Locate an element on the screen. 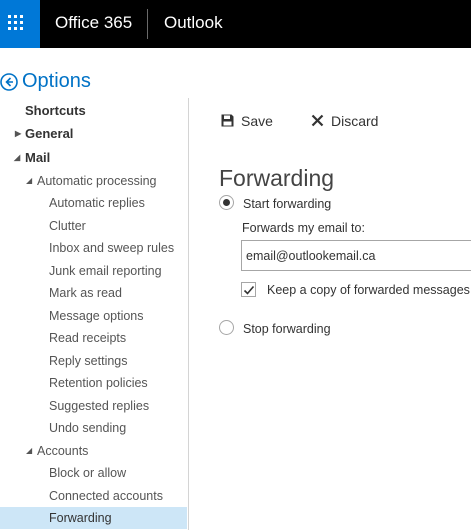  save-label: Save is located at coordinates (257, 121).